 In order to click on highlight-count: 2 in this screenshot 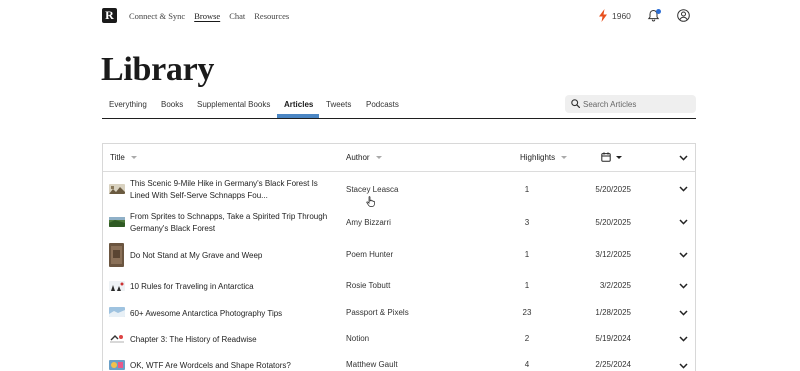, I will do `click(527, 338)`.